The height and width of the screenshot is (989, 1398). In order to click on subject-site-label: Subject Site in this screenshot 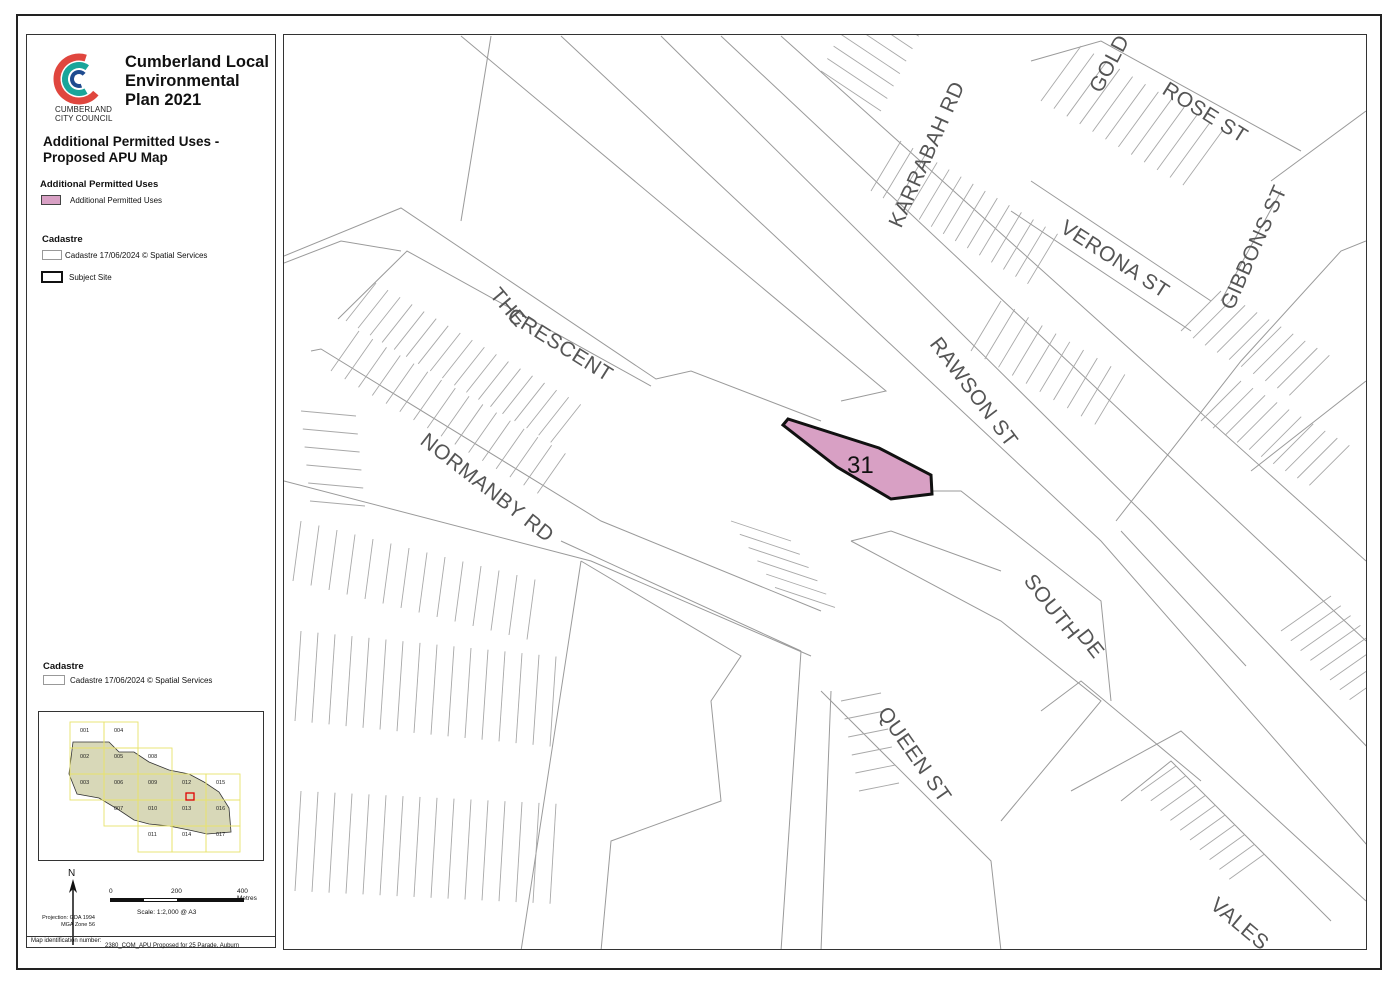, I will do `click(90, 277)`.